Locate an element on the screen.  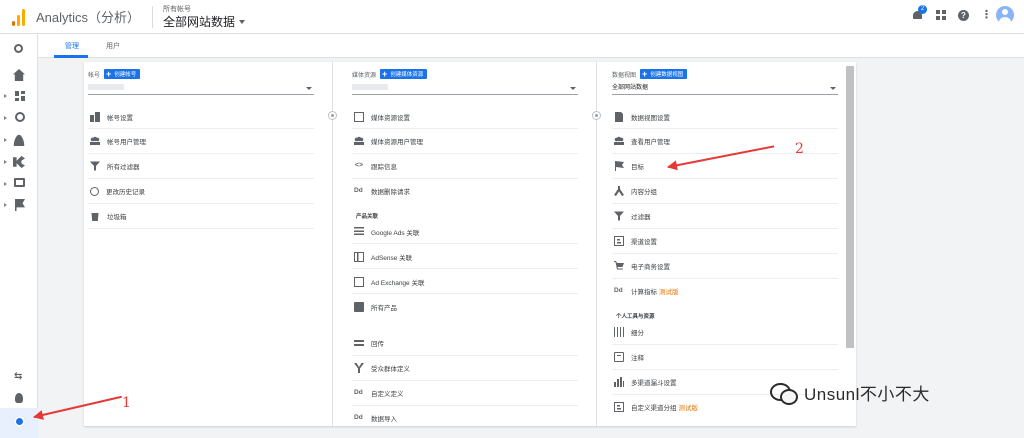
data-import-item: Dd 数据导入 is located at coordinates (465, 418).